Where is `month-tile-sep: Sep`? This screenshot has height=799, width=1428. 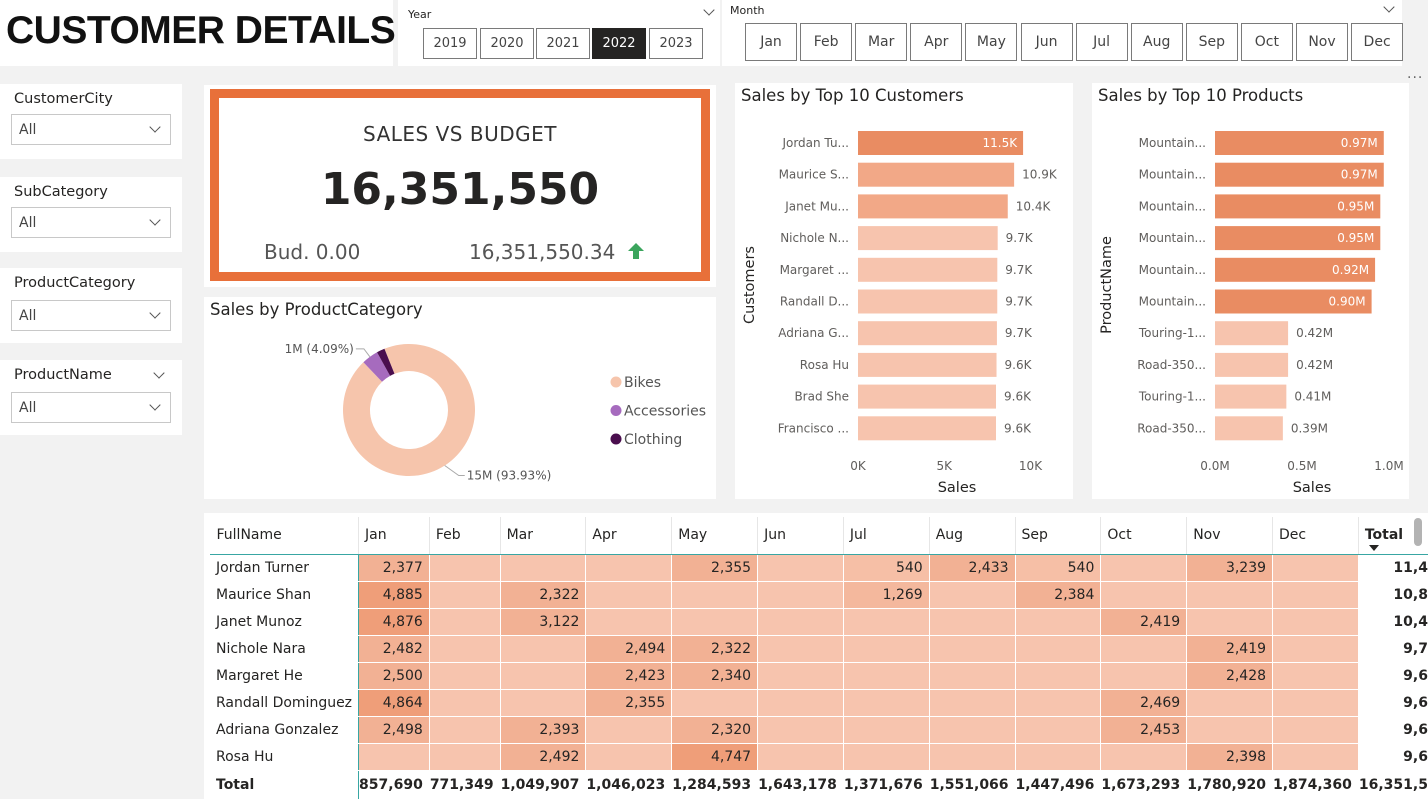
month-tile-sep: Sep is located at coordinates (1211, 42).